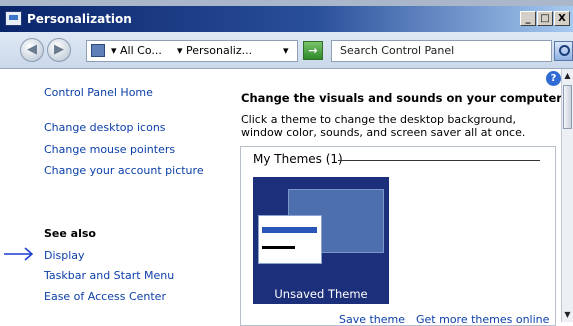 The image size is (573, 326). I want to click on display-link: Display, so click(64, 255).